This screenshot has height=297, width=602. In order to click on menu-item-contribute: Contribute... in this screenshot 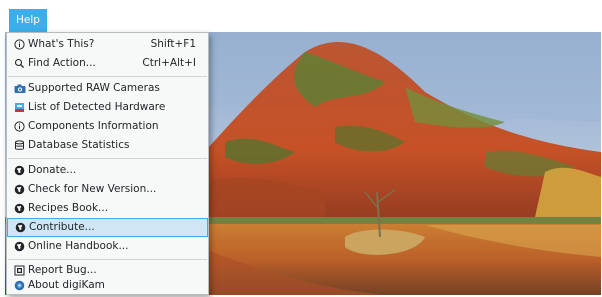, I will do `click(107, 227)`.